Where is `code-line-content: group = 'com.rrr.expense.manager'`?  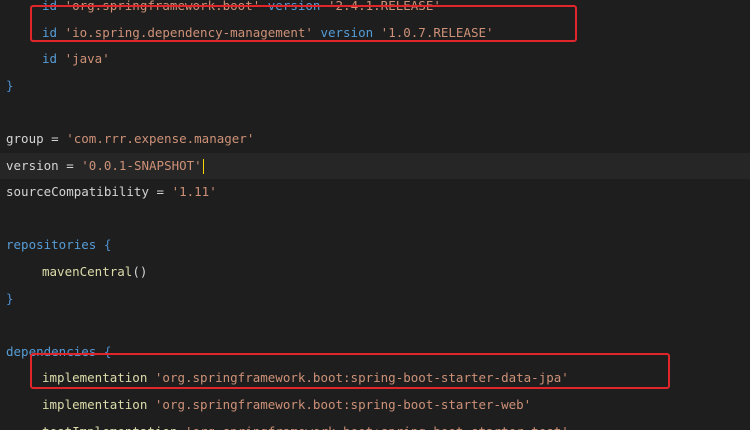 code-line-content: group = 'com.rrr.expense.manager' is located at coordinates (130, 139).